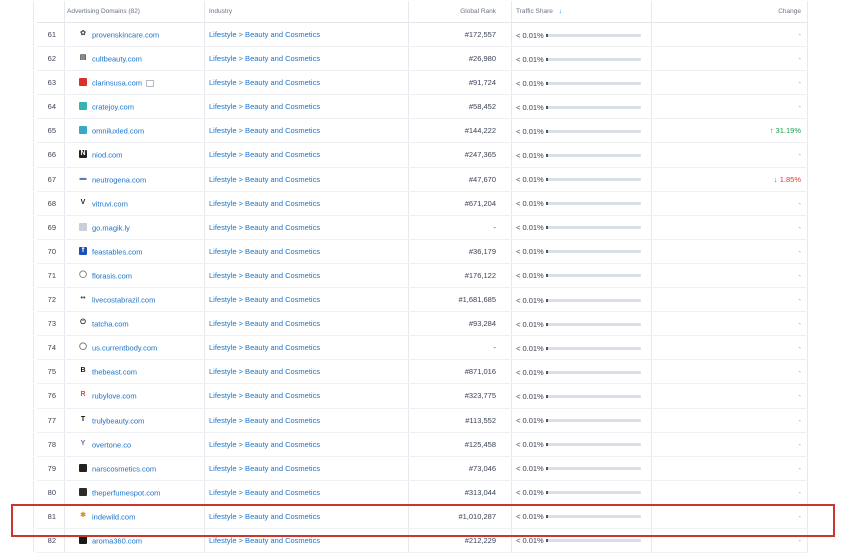 The height and width of the screenshot is (553, 850). Describe the element at coordinates (534, 11) in the screenshot. I see `header-traffic-share-label: Traffic Share` at that location.